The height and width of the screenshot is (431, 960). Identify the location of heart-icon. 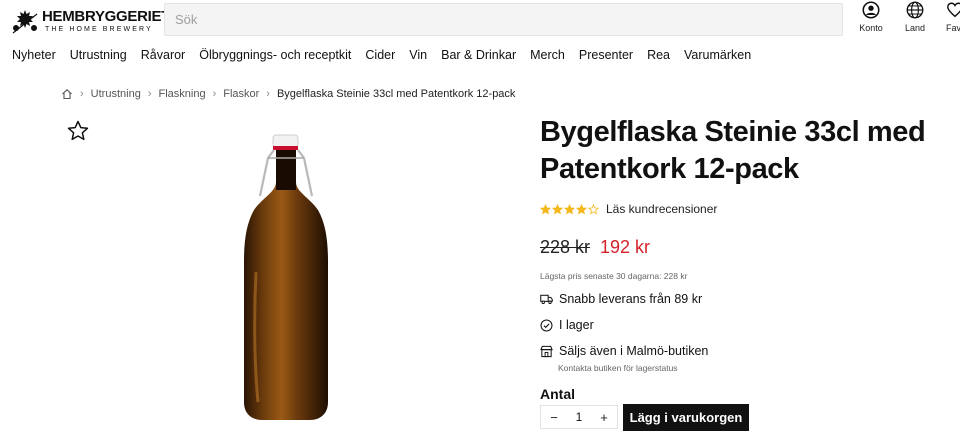
(953, 10).